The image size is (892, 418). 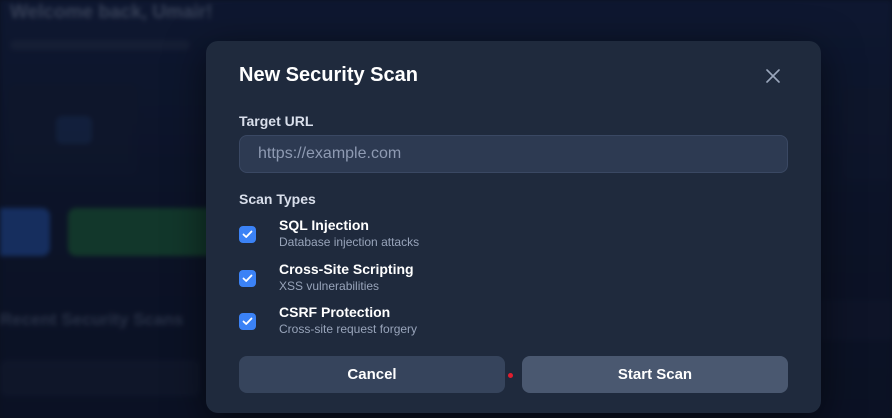 What do you see at coordinates (513, 154) in the screenshot?
I see `target-url-input` at bounding box center [513, 154].